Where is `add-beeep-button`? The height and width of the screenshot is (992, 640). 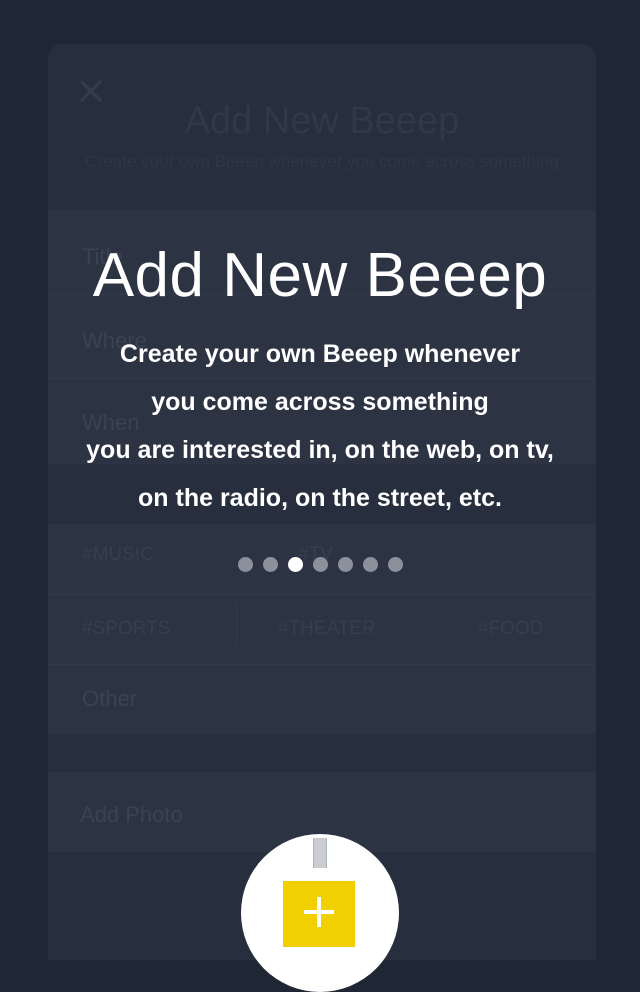 add-beeep-button is located at coordinates (319, 914).